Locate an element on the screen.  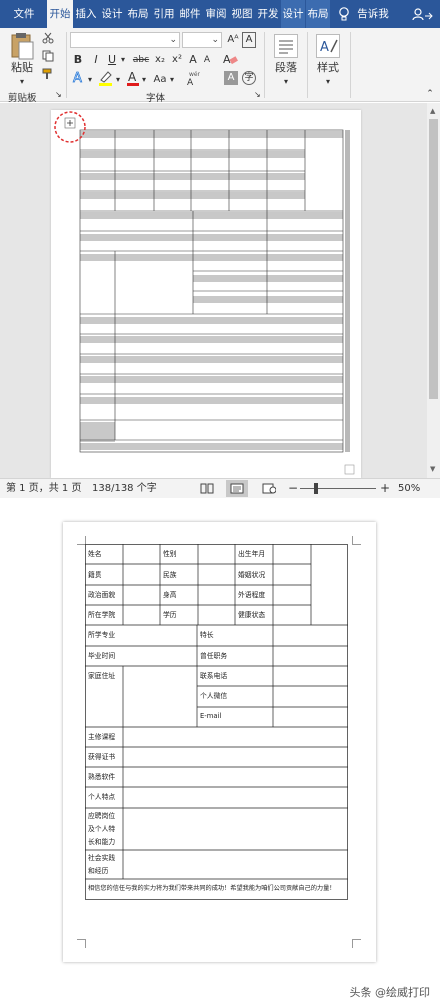
italic-button: I is located at coordinates (96, 60).